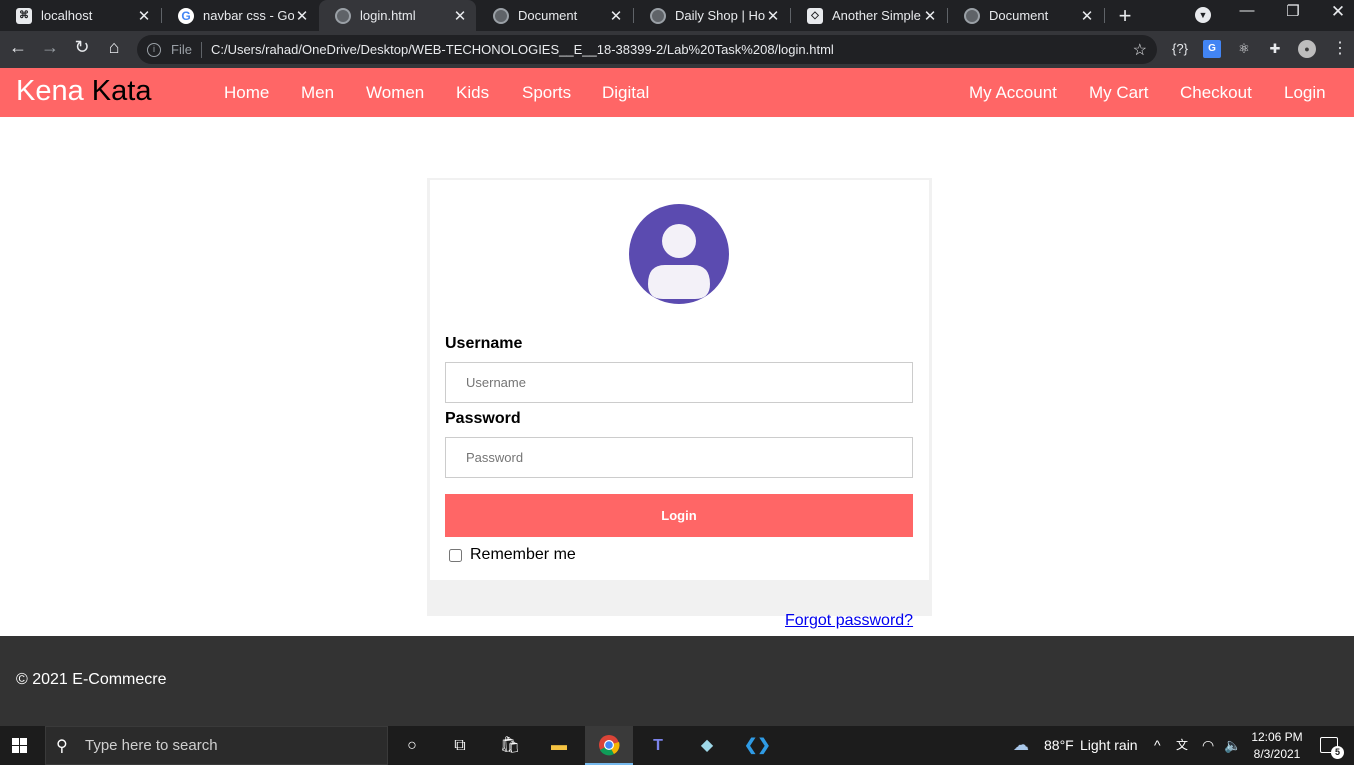 This screenshot has height=765, width=1354. Describe the element at coordinates (679, 457) in the screenshot. I see `password-input` at that location.